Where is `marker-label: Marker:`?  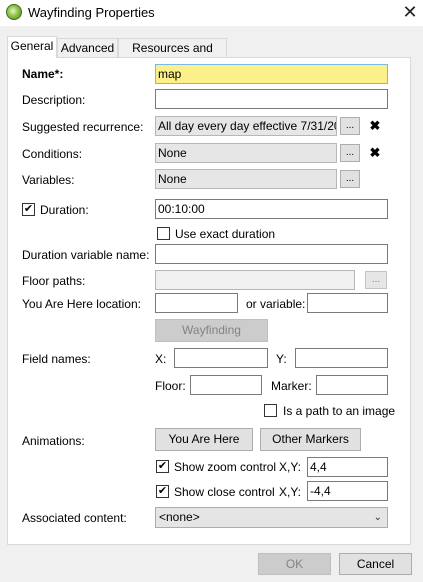
marker-label: Marker: is located at coordinates (291, 386).